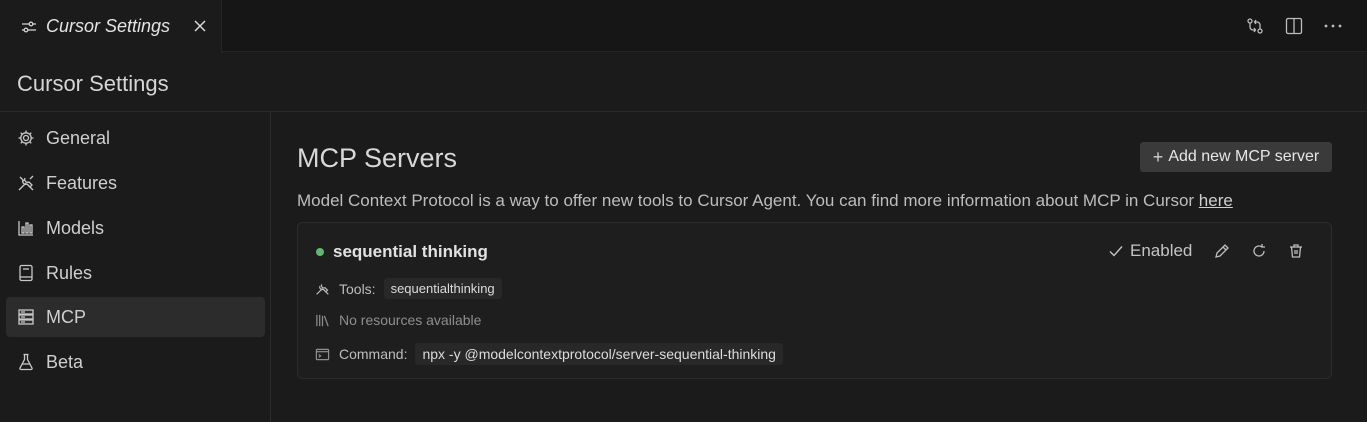 The width and height of the screenshot is (1367, 422). I want to click on page-header: Cursor Settings, so click(683, 82).